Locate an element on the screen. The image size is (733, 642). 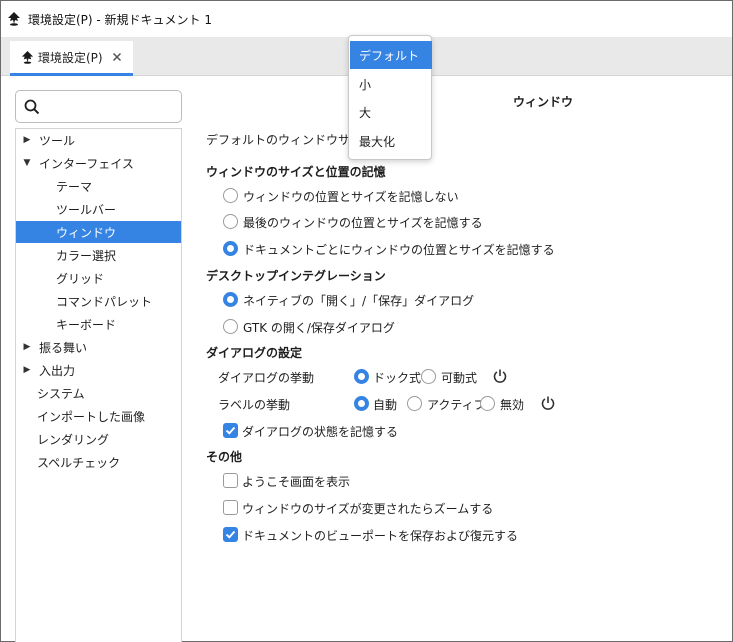
dropdown-option-small: 小 is located at coordinates (391, 84).